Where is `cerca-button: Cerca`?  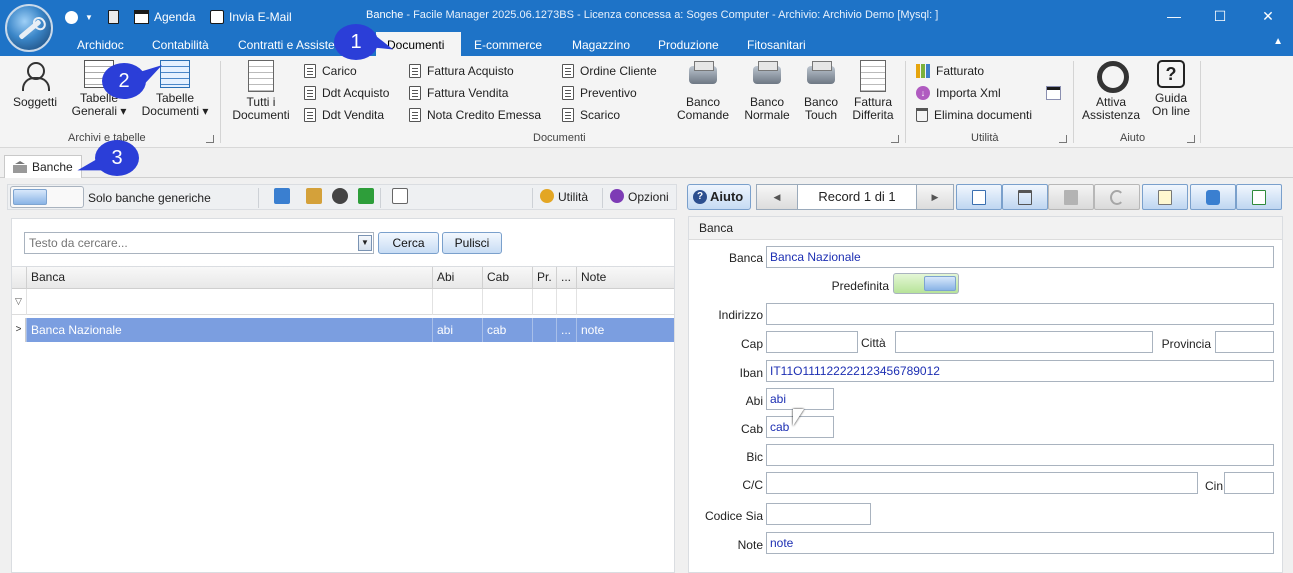
cerca-button: Cerca is located at coordinates (408, 243).